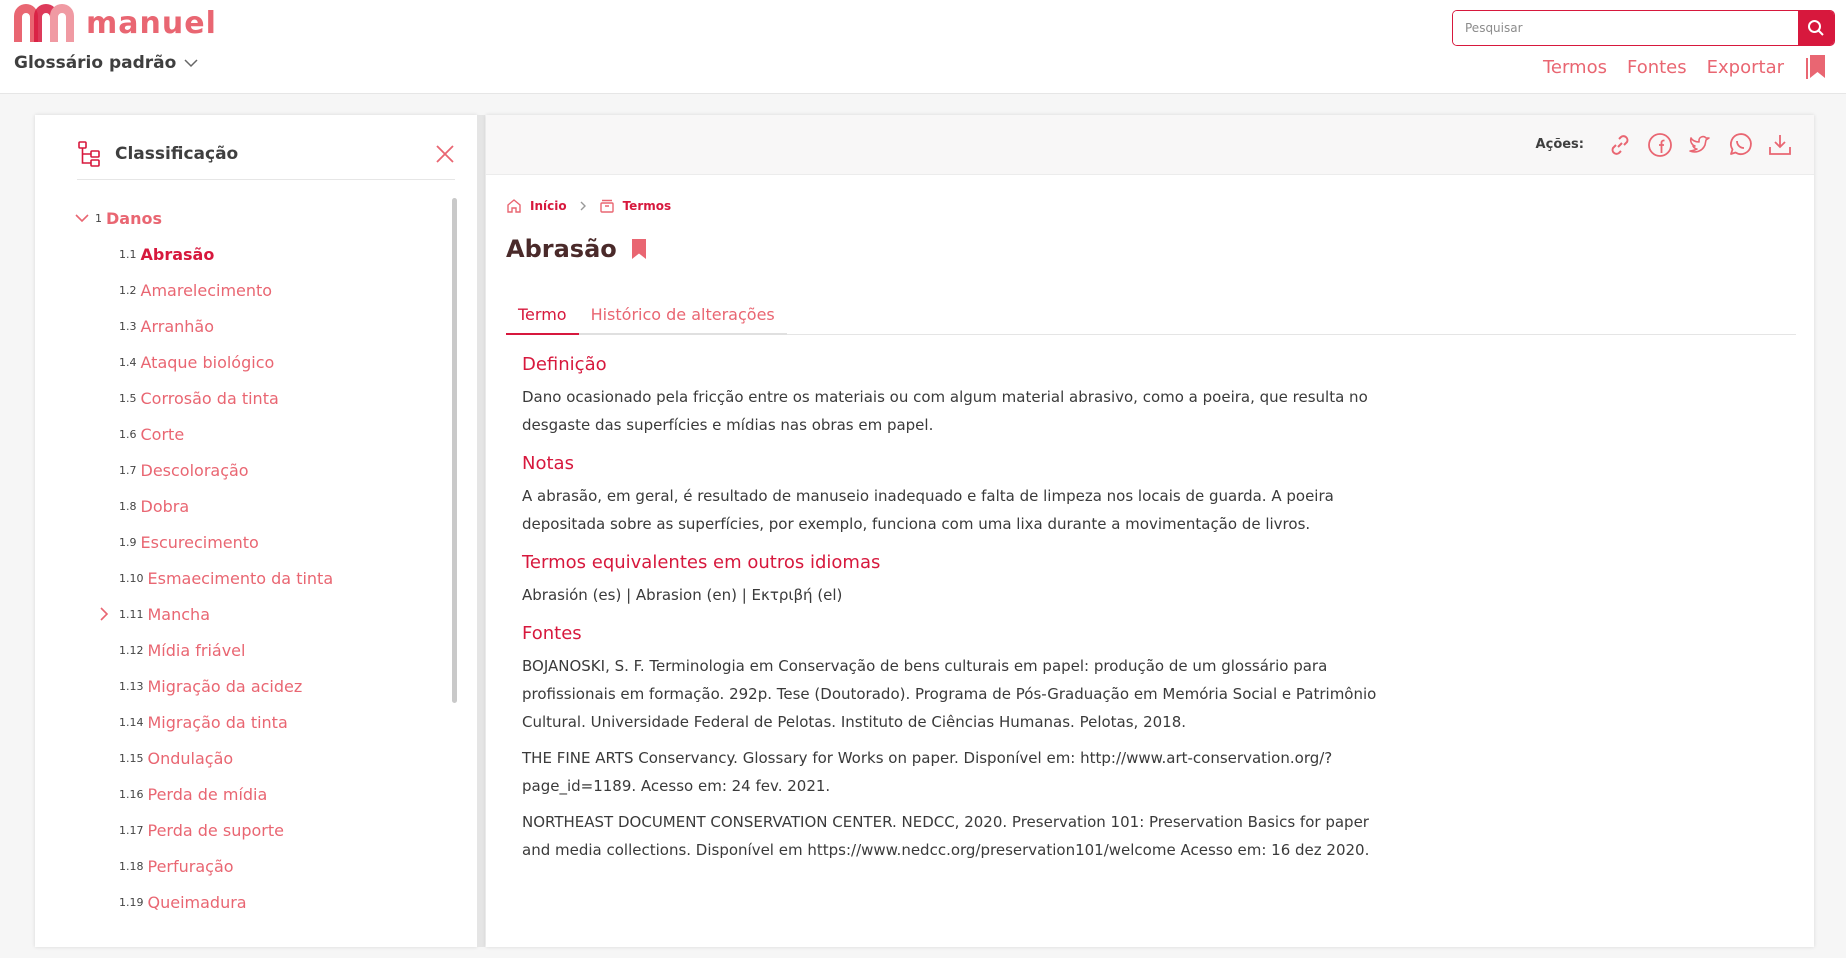 This screenshot has width=1846, height=958. What do you see at coordinates (115, 23) in the screenshot?
I see `logo: manuel` at bounding box center [115, 23].